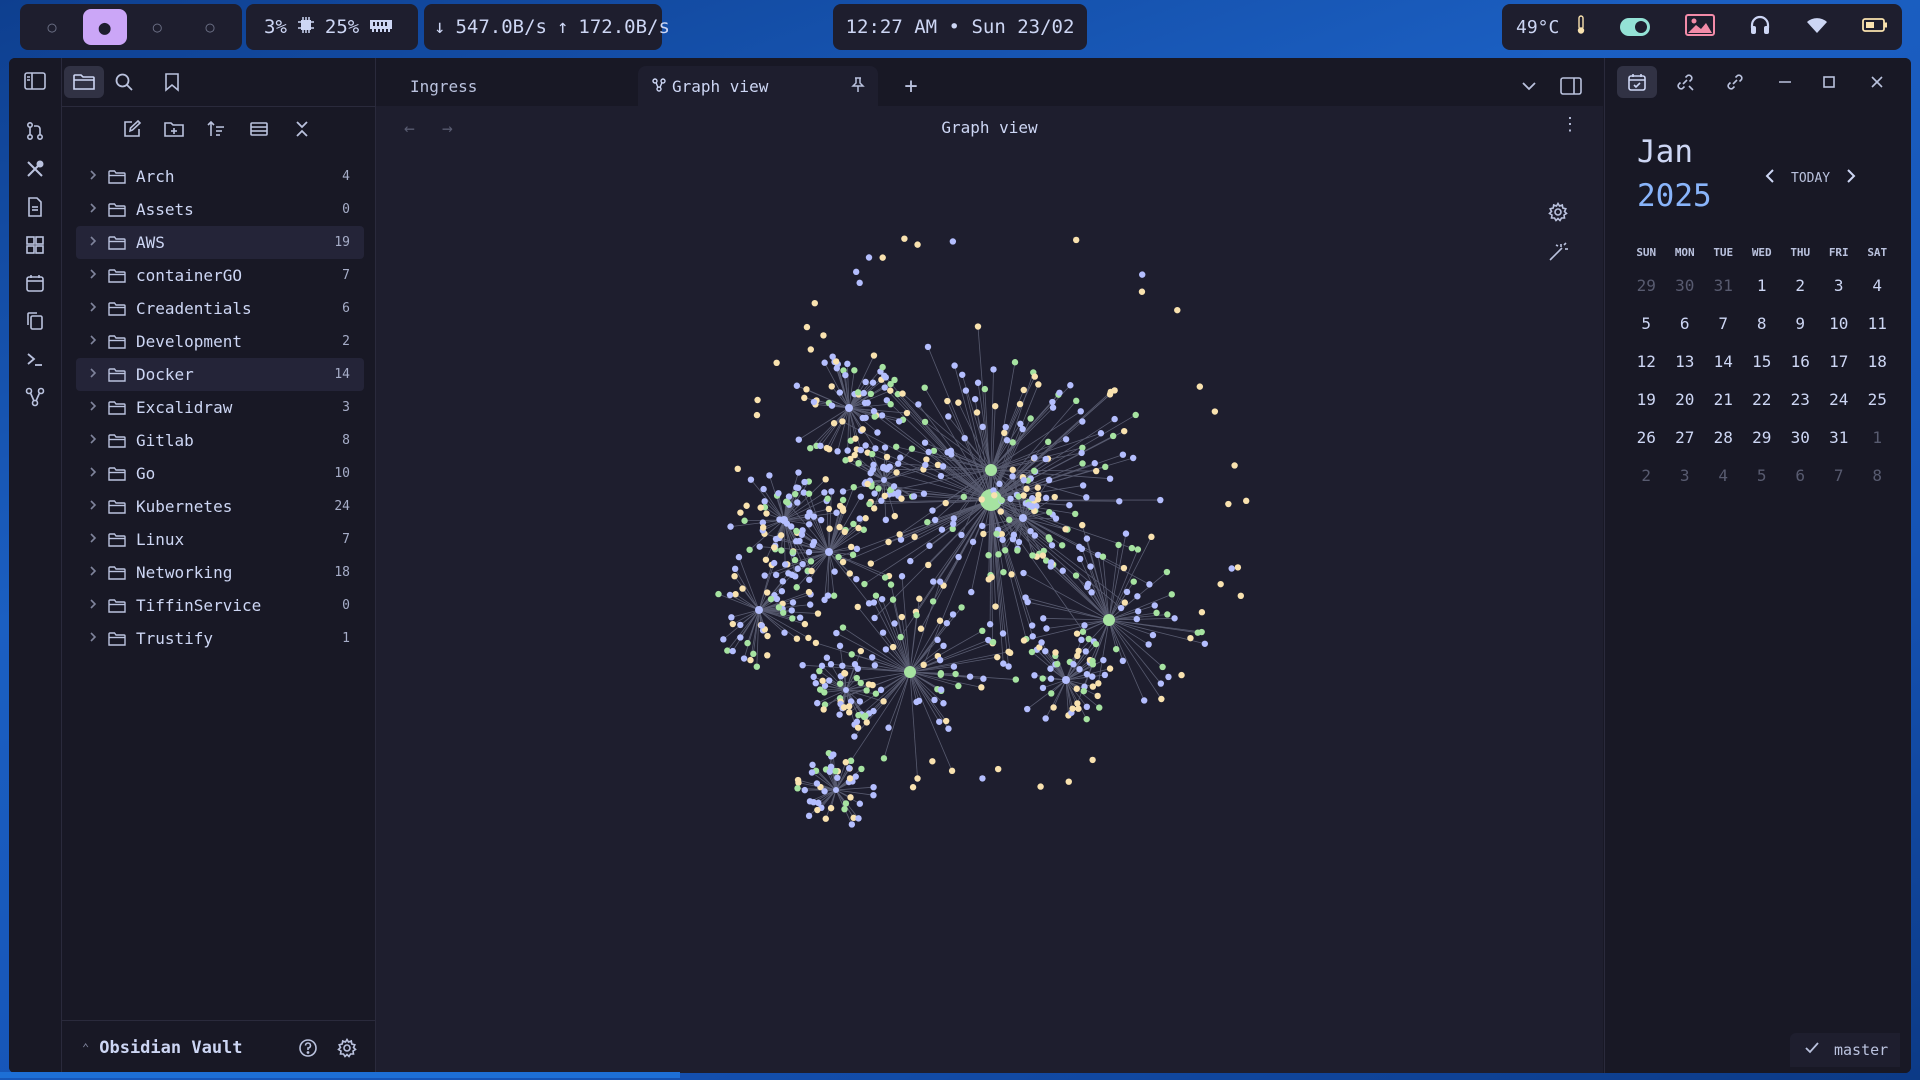 The image size is (1920, 1080). Describe the element at coordinates (1877, 361) in the screenshot. I see `calendar-day: 18` at that location.